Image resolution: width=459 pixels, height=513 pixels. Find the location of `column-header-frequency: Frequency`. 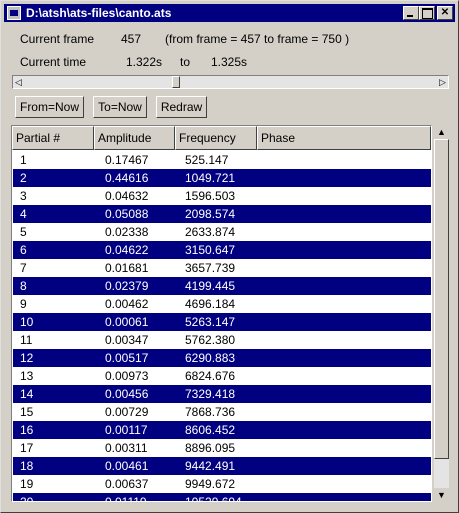

column-header-frequency: Frequency is located at coordinates (216, 138).